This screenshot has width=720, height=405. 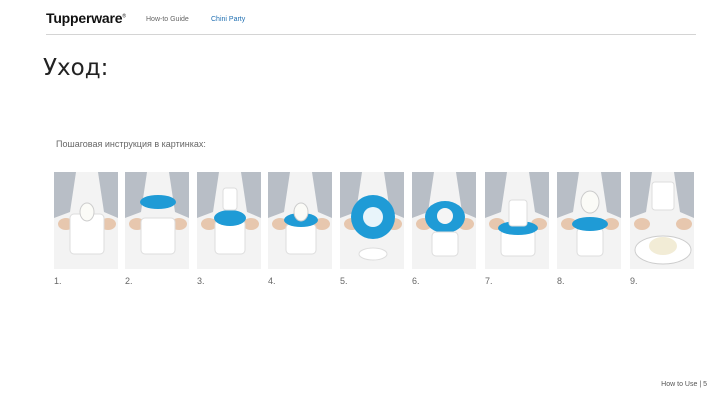 I want to click on step-8: 8., so click(x=589, y=229).